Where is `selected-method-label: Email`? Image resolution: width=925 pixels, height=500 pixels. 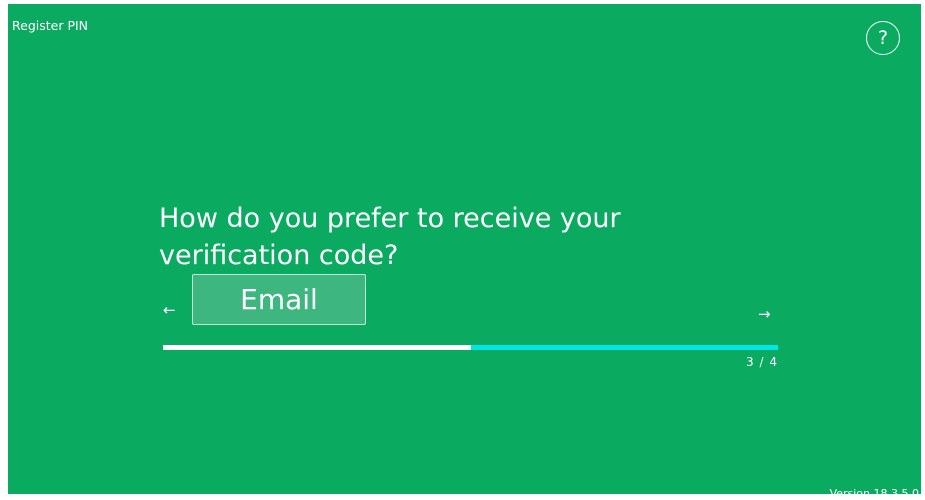 selected-method-label: Email is located at coordinates (279, 299).